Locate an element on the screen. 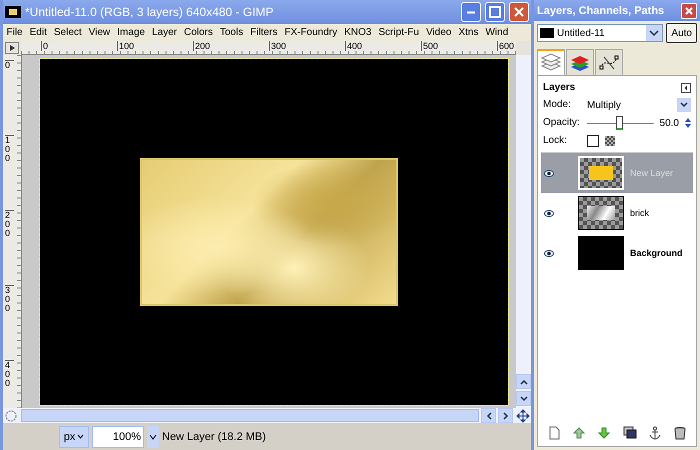  maximize-button is located at coordinates (495, 12).